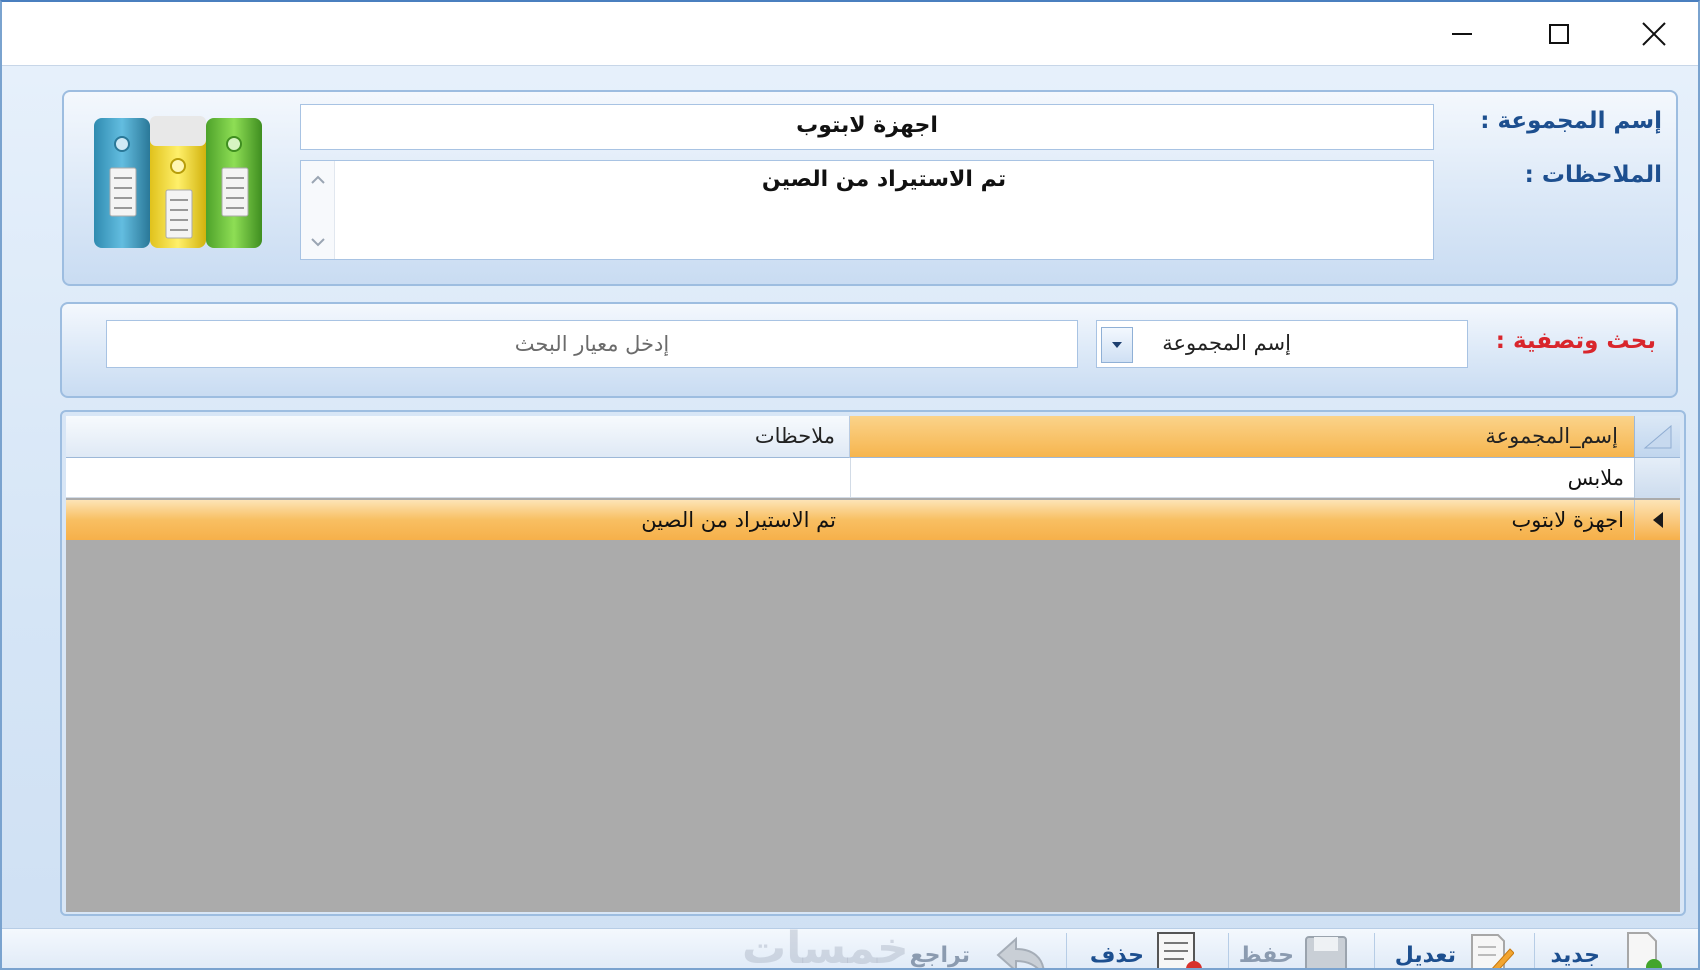  I want to click on maximize-button, so click(1559, 34).